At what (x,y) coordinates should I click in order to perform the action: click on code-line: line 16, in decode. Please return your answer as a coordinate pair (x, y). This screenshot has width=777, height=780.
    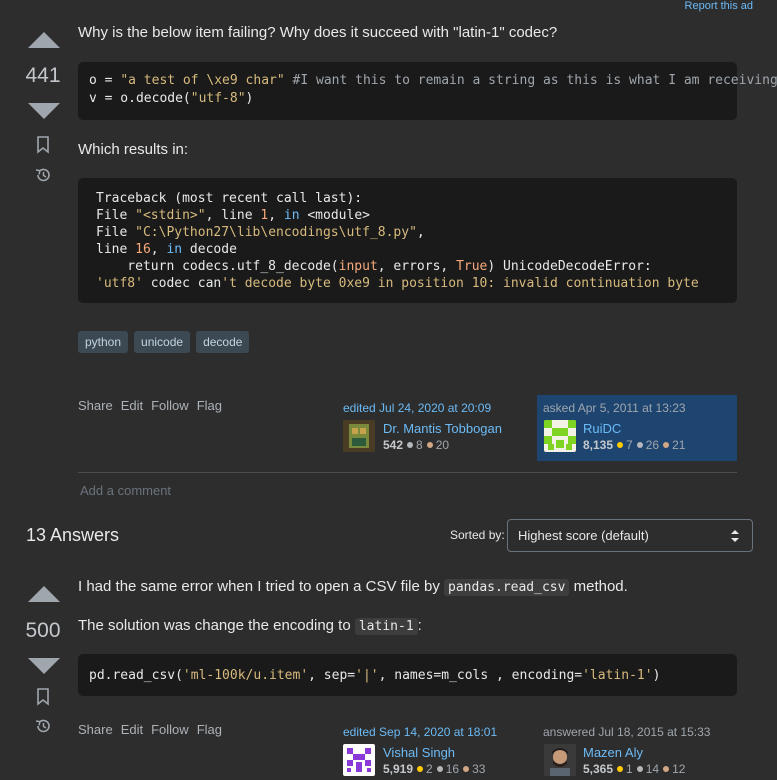
    Looking at the image, I should click on (166, 249).